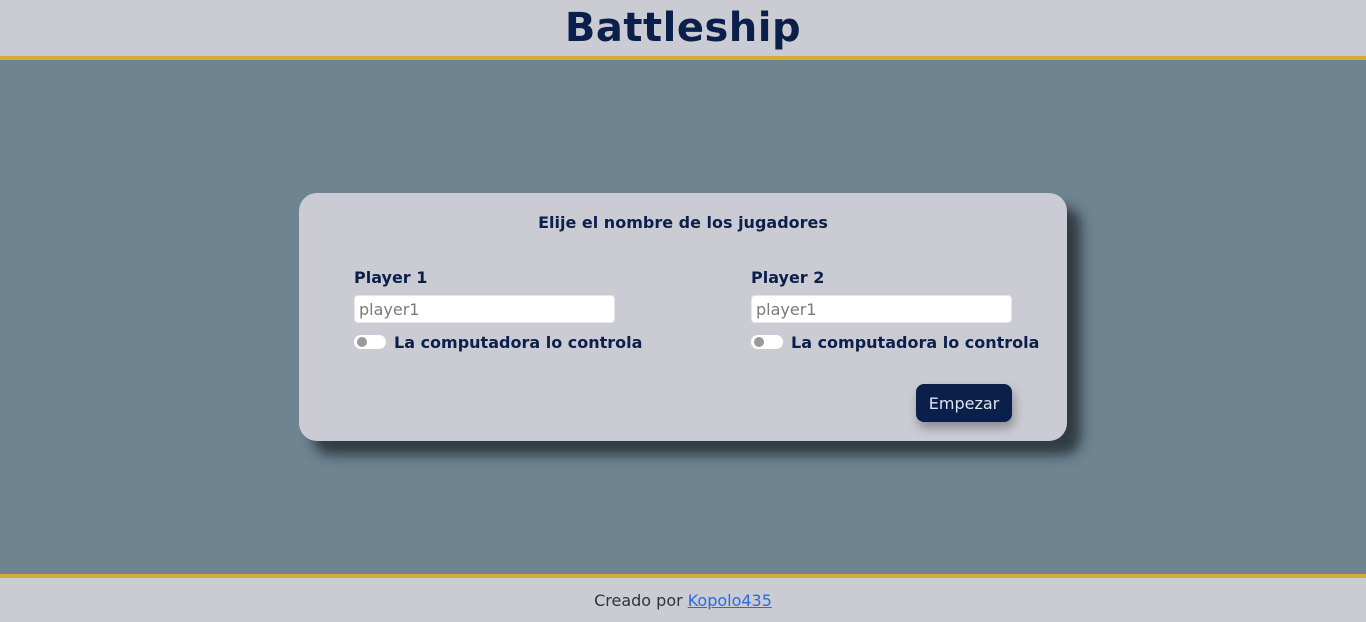 This screenshot has height=622, width=1366. What do you see at coordinates (484, 309) in the screenshot?
I see `player-1-name-input` at bounding box center [484, 309].